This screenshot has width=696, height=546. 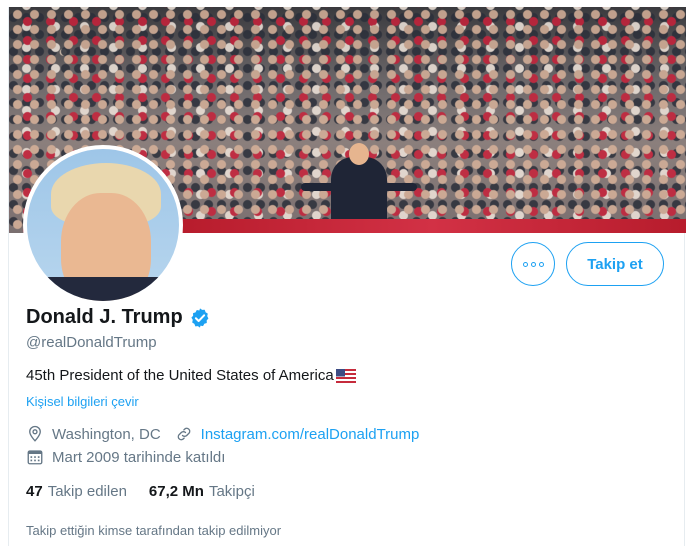 What do you see at coordinates (615, 264) in the screenshot?
I see `follow-button: Takip et` at bounding box center [615, 264].